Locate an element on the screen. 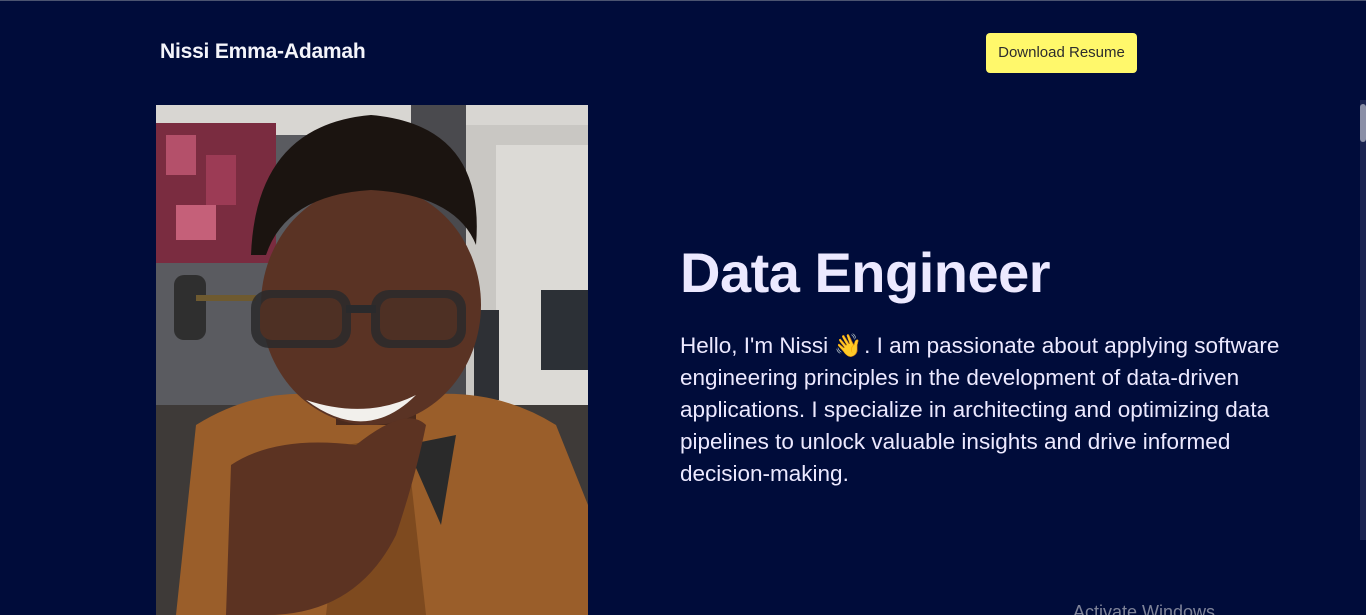  download-resume-button: Download Resume is located at coordinates (1061, 53).